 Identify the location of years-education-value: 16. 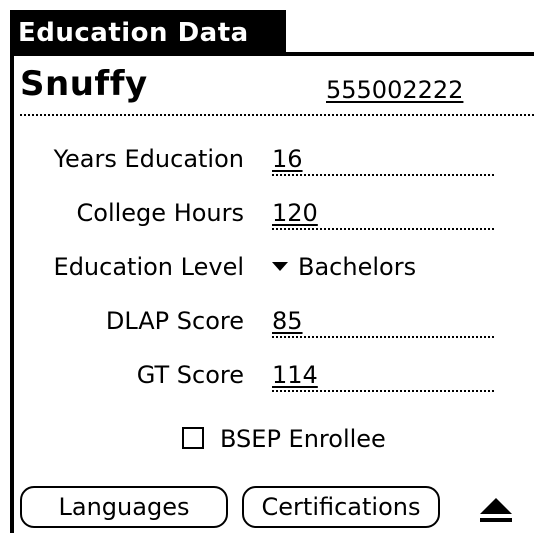
(287, 159).